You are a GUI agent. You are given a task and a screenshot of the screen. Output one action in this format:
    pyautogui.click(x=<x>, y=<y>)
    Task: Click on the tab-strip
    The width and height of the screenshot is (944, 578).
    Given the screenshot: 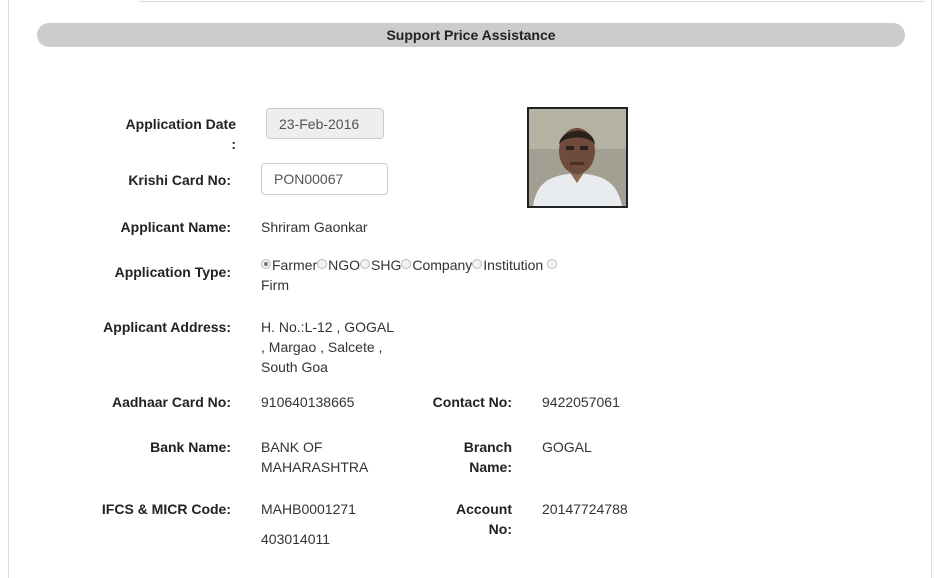 What is the action you would take?
    pyautogui.click(x=532, y=1)
    